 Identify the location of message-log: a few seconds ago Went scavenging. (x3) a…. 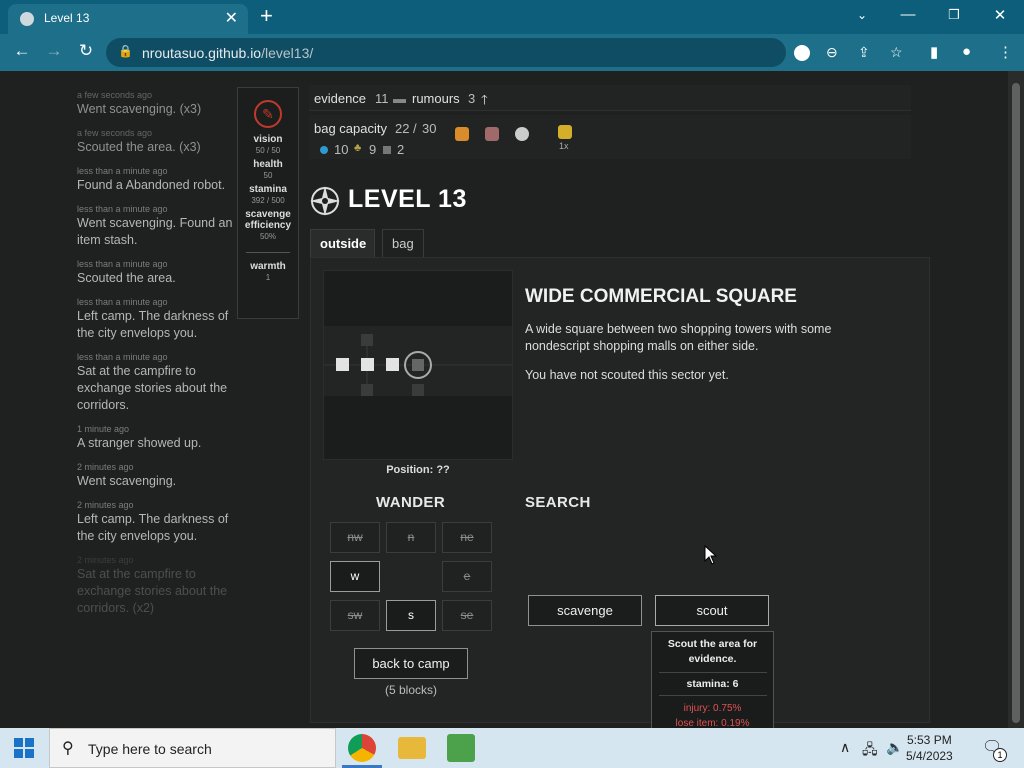
(159, 357).